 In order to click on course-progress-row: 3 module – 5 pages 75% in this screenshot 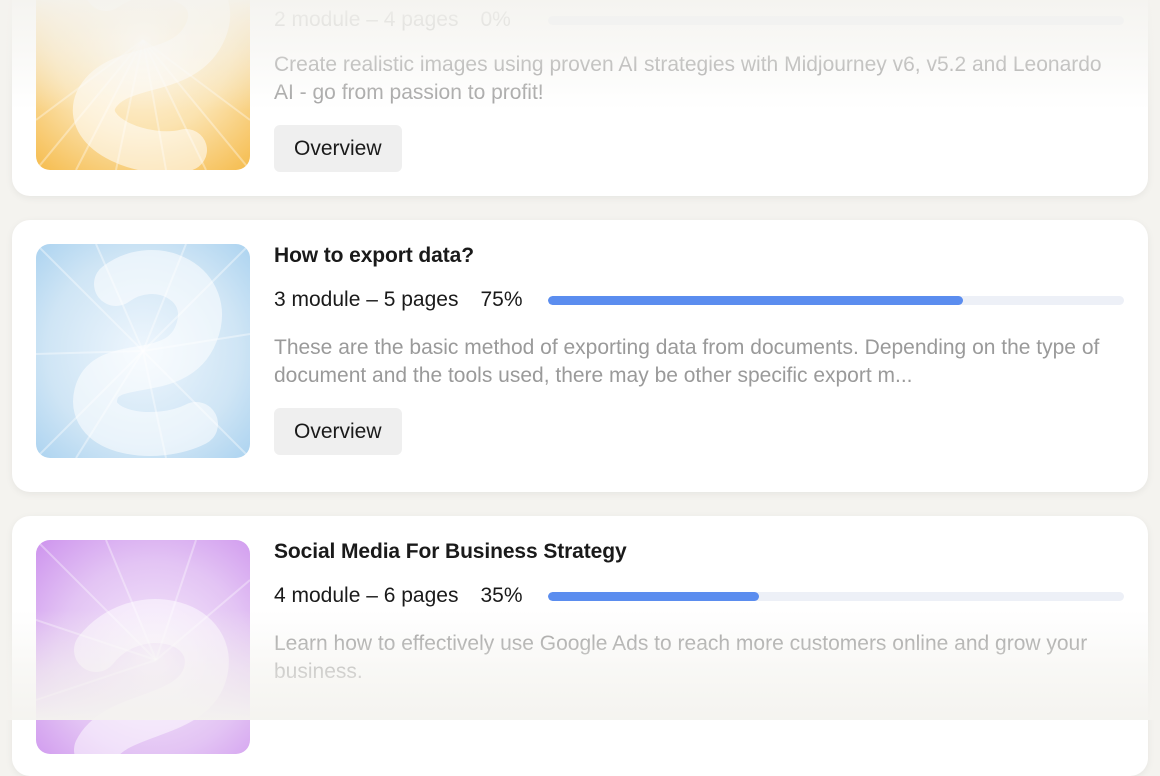, I will do `click(699, 300)`.